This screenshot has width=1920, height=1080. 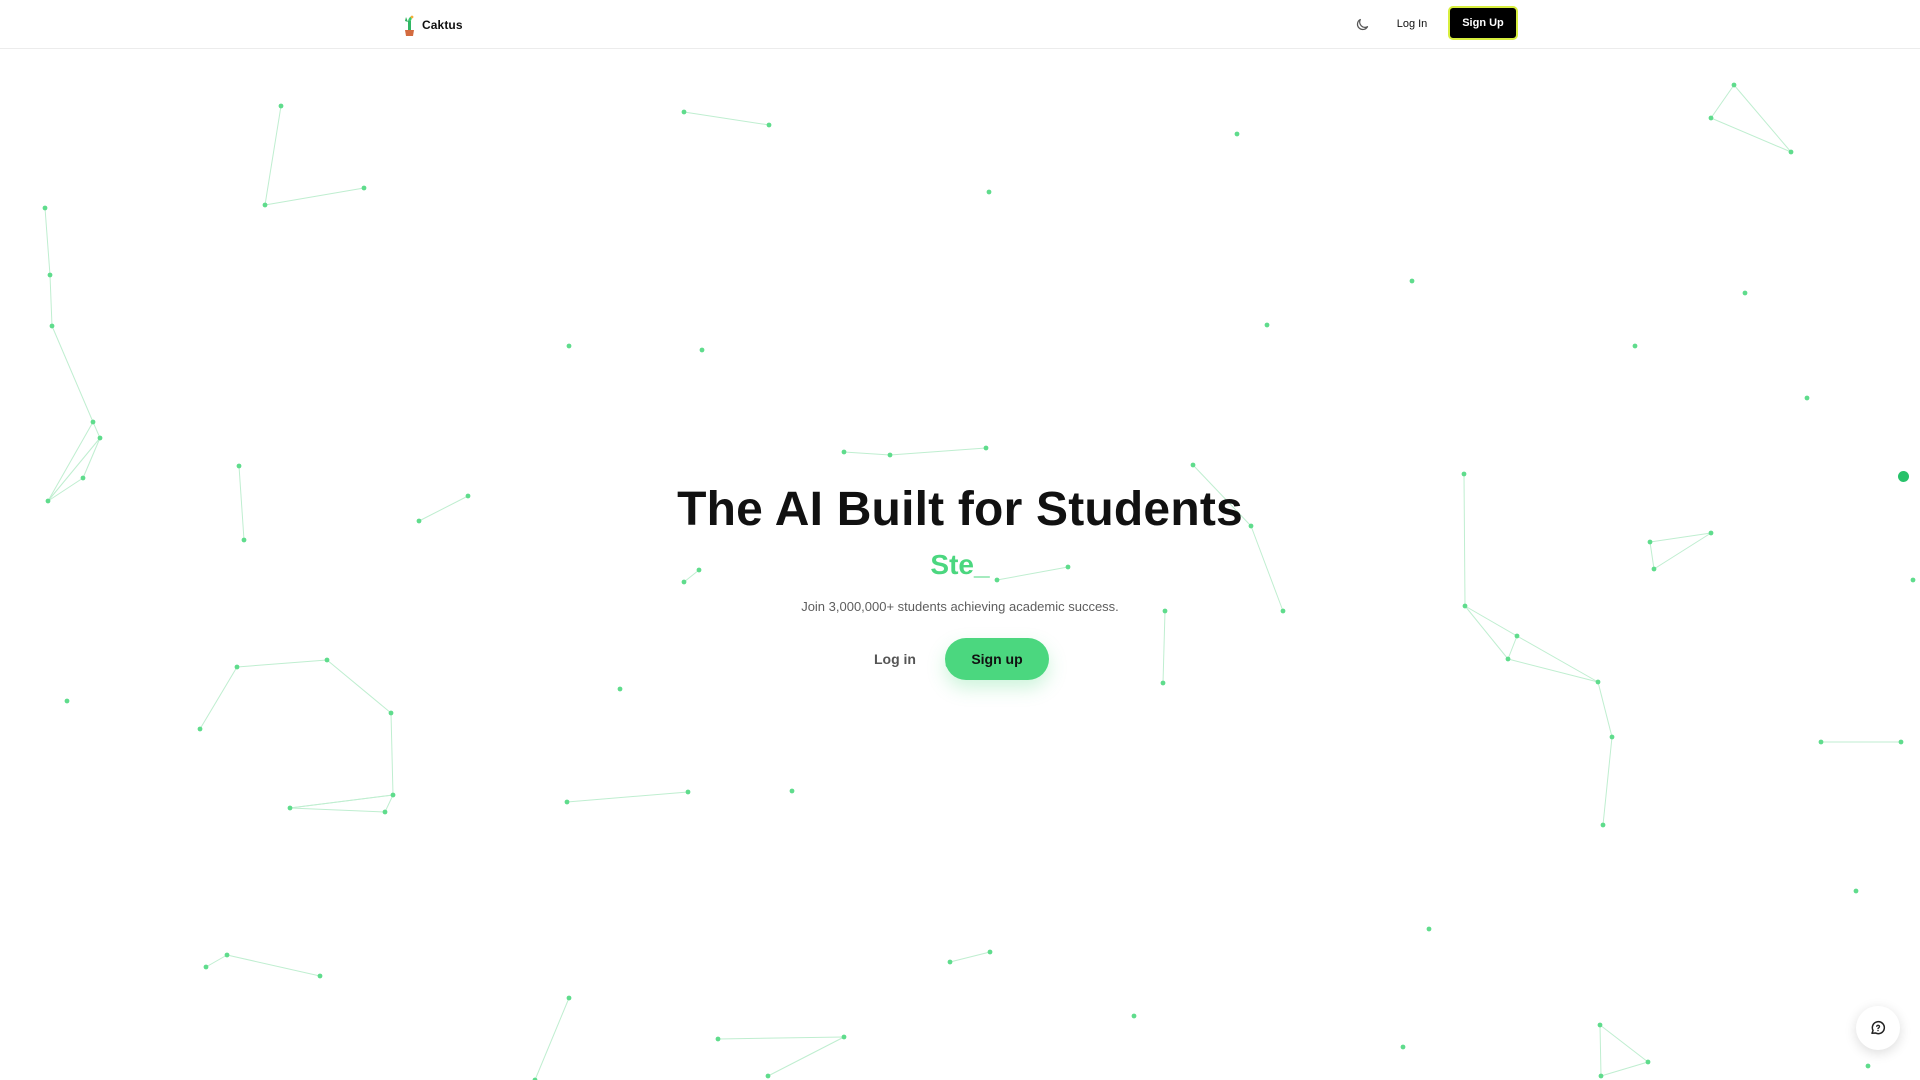 What do you see at coordinates (1903, 476) in the screenshot?
I see `status-indicator-dot` at bounding box center [1903, 476].